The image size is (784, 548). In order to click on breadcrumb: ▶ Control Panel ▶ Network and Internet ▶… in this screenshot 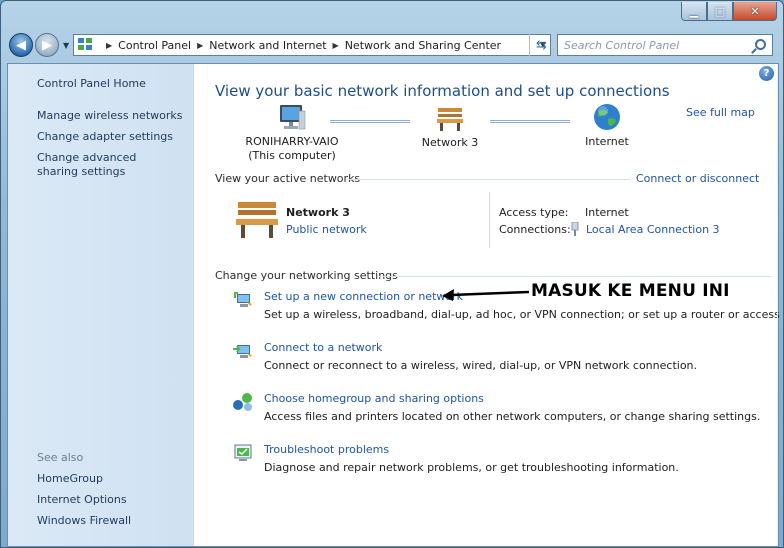, I will do `click(300, 45)`.